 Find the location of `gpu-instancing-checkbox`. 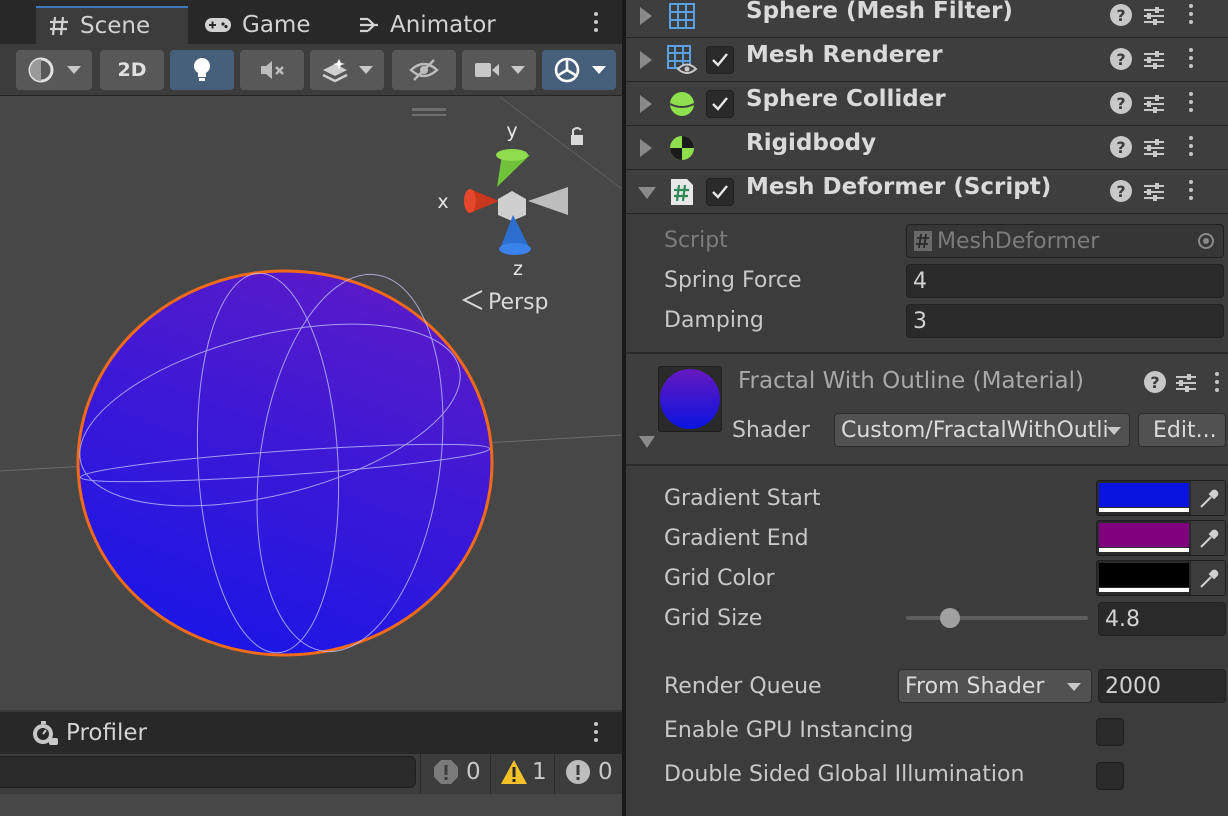

gpu-instancing-checkbox is located at coordinates (1110, 732).